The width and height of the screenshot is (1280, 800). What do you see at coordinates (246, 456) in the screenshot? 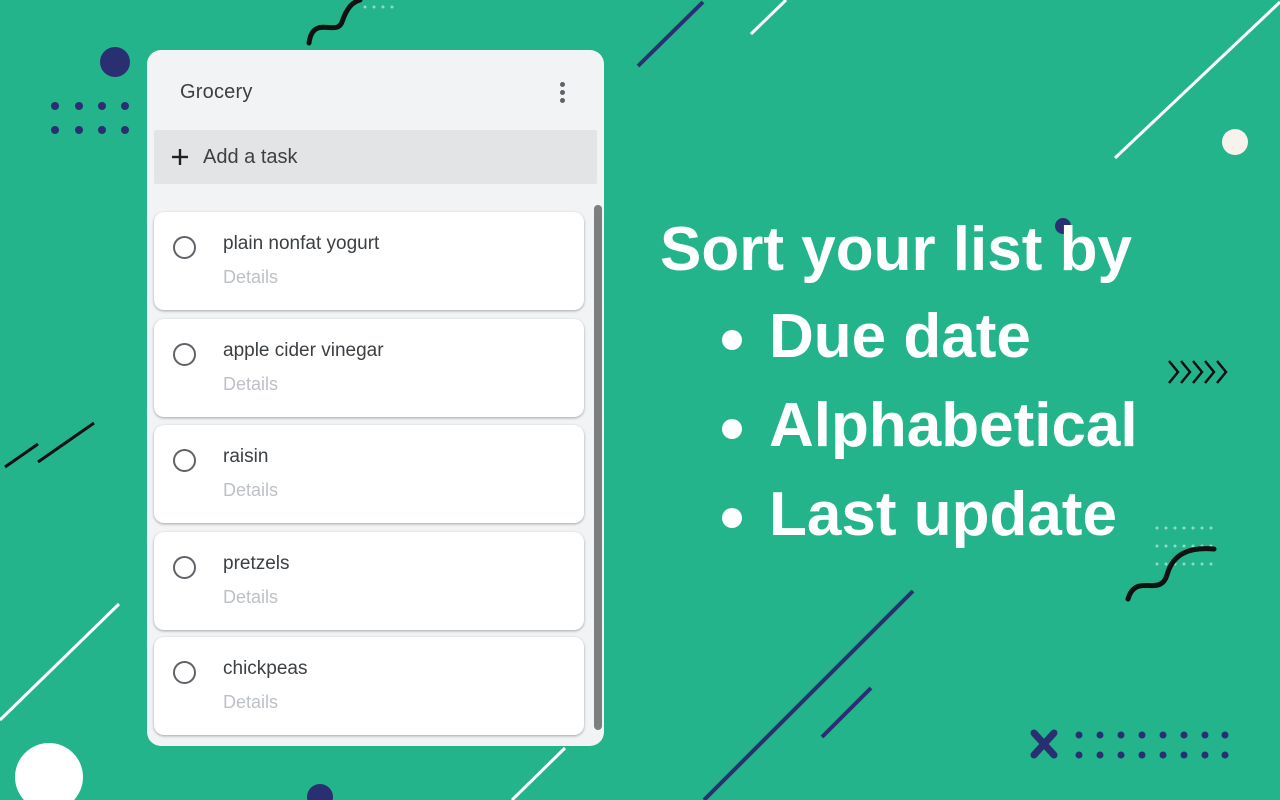
I see `task-title: raisin` at bounding box center [246, 456].